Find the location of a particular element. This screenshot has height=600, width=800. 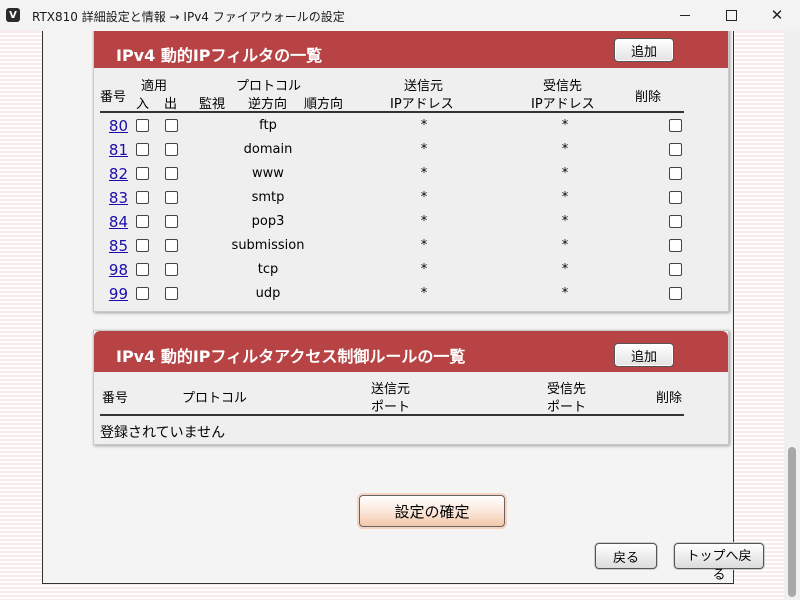

protocol-cell: ftp is located at coordinates (268, 125).